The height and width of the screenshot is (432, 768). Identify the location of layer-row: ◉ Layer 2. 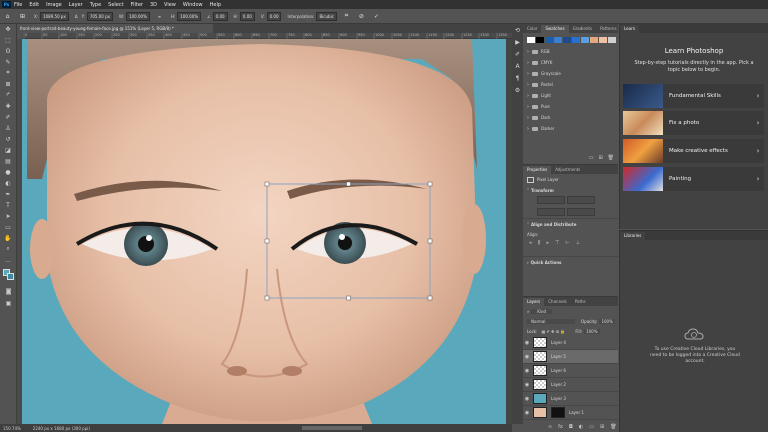
(570, 385).